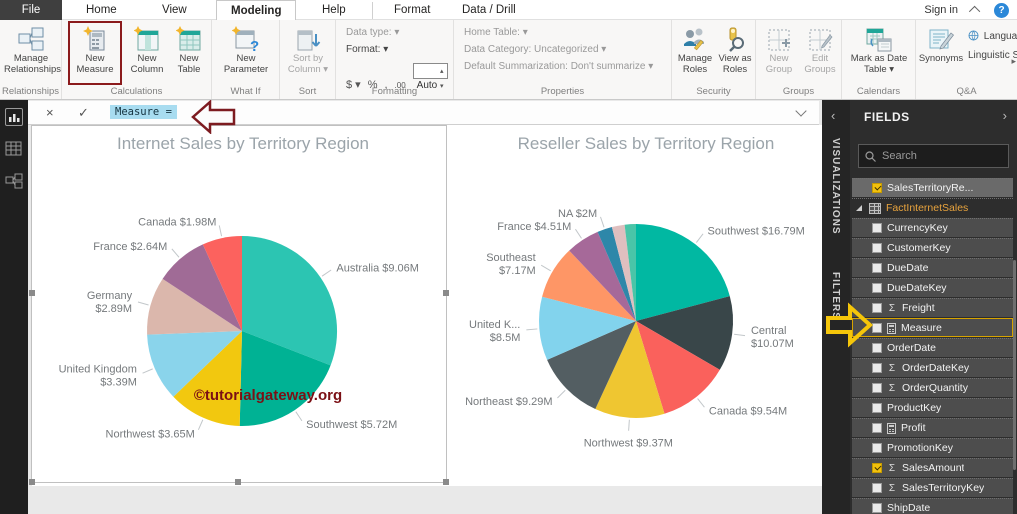 The image size is (1017, 514). What do you see at coordinates (31, 10) in the screenshot?
I see `tab-file: File` at bounding box center [31, 10].